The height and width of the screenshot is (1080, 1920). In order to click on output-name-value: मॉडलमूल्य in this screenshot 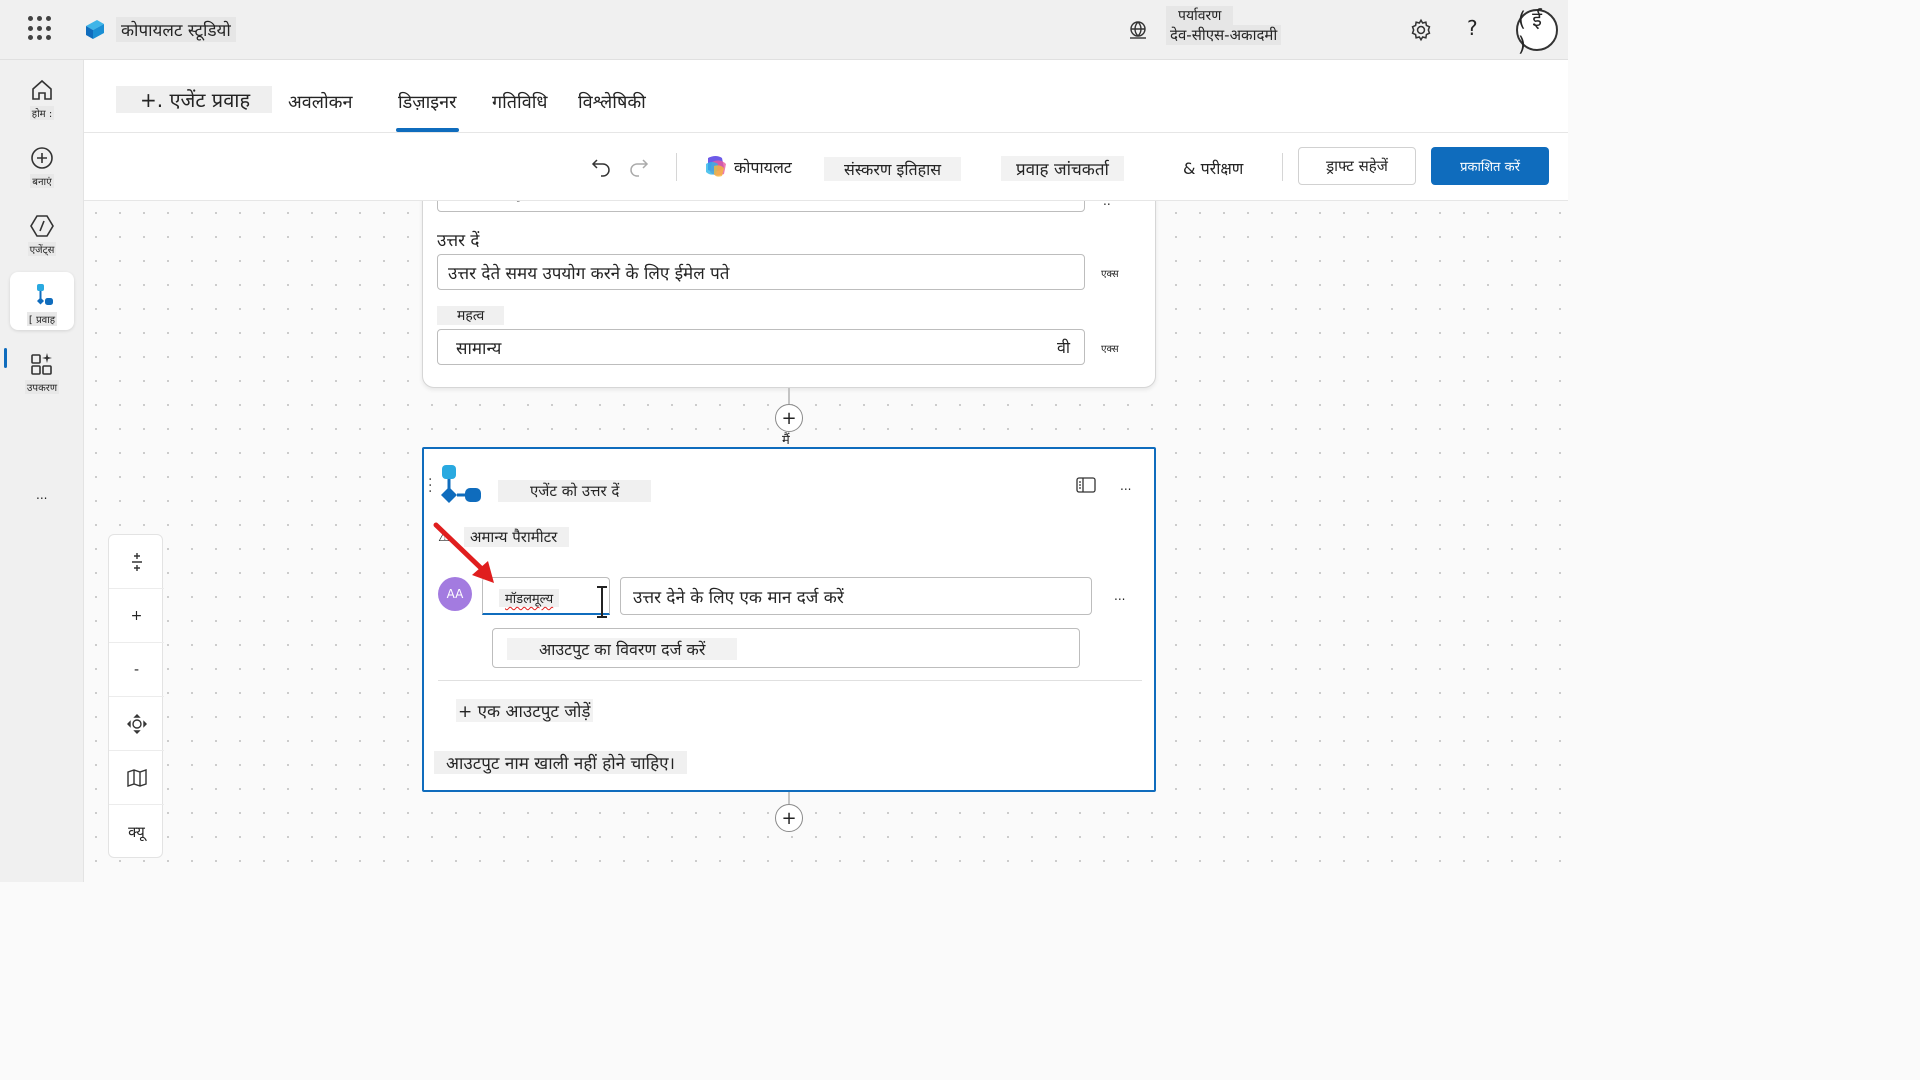, I will do `click(529, 598)`.